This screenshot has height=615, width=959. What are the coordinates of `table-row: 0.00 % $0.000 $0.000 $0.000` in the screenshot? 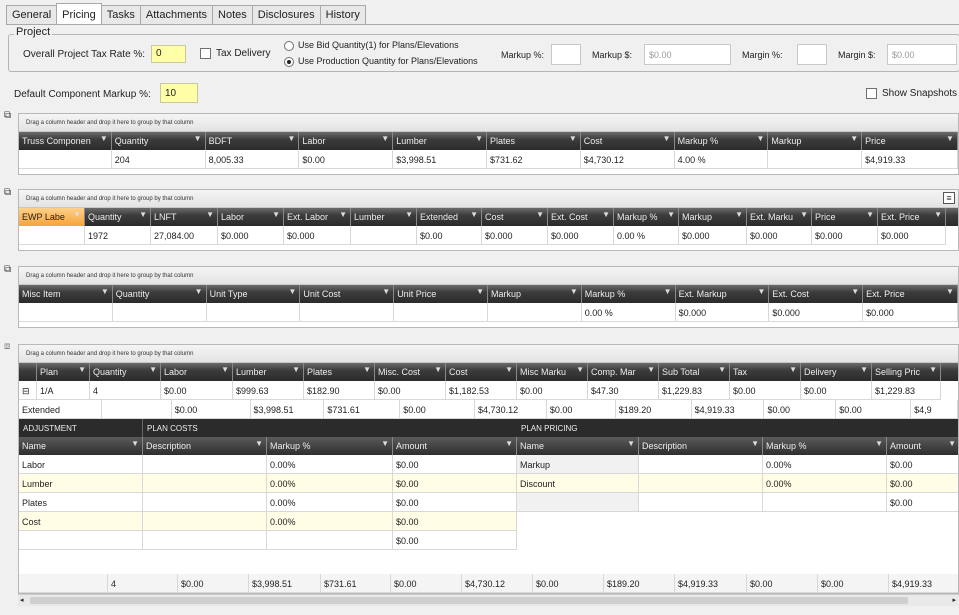 It's located at (488, 312).